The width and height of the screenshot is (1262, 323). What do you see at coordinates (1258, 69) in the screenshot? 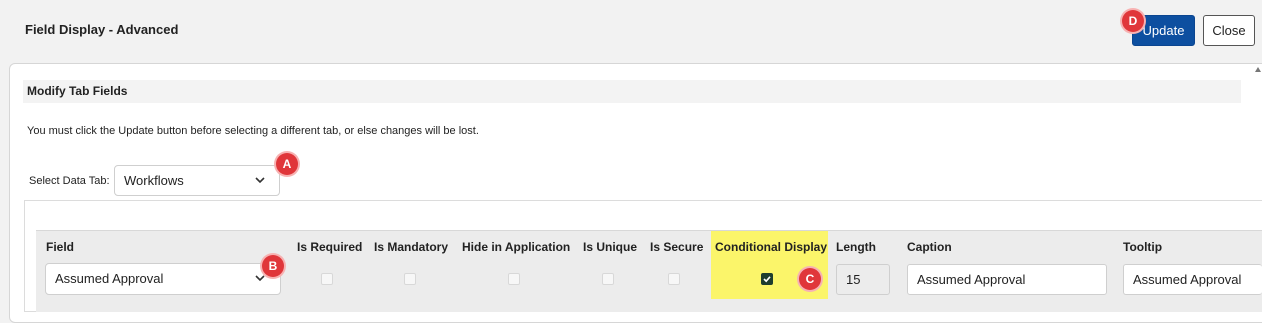
I see `scroll-up-icon` at bounding box center [1258, 69].